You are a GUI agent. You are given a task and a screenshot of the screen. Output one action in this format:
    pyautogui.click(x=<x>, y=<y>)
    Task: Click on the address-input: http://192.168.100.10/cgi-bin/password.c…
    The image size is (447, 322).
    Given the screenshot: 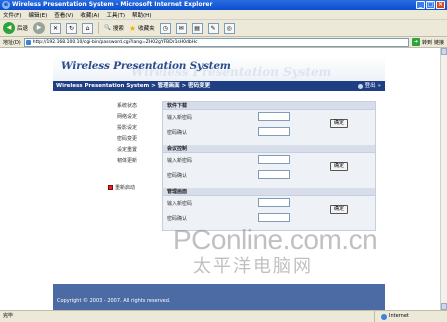 What is the action you would take?
    pyautogui.click(x=216, y=42)
    